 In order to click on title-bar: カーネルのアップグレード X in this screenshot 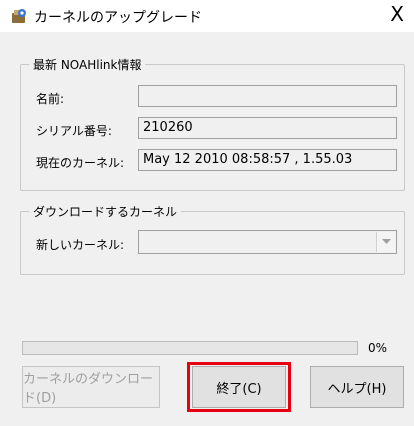, I will do `click(207, 16)`.